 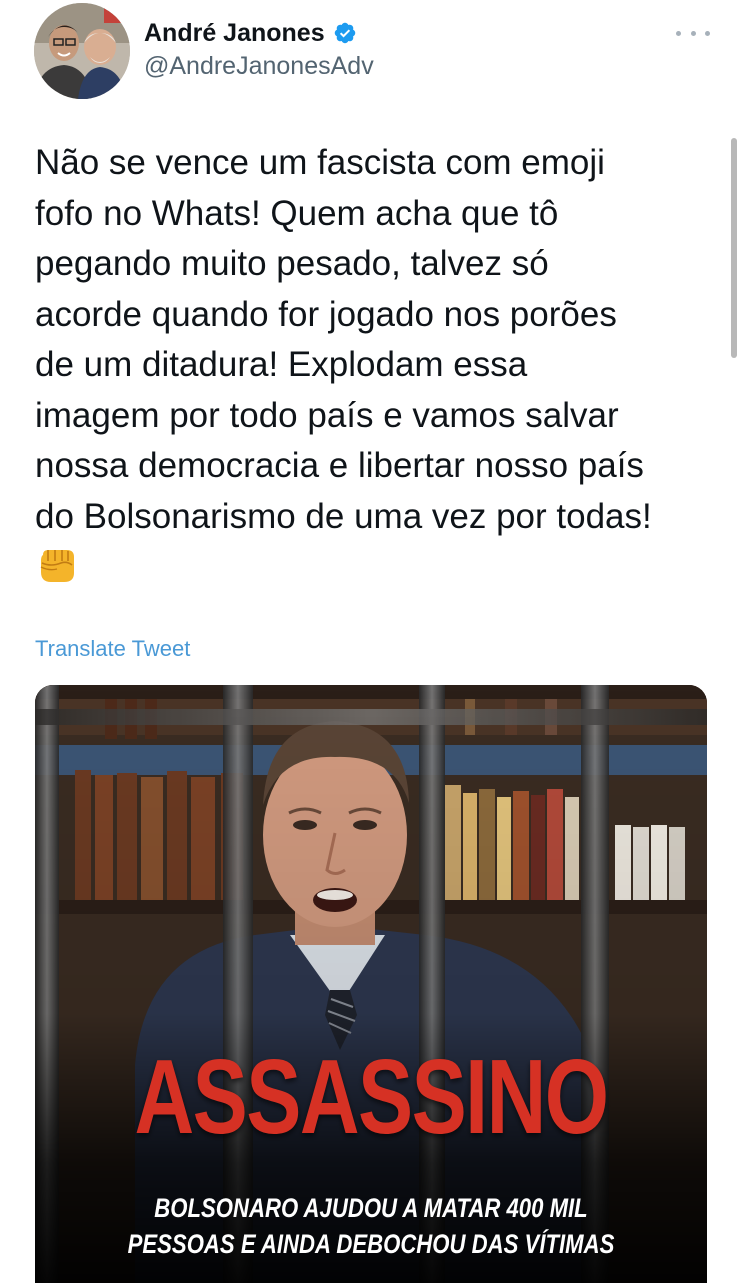 I want to click on translate-tweet-link: Translate Tweet, so click(x=112, y=649).